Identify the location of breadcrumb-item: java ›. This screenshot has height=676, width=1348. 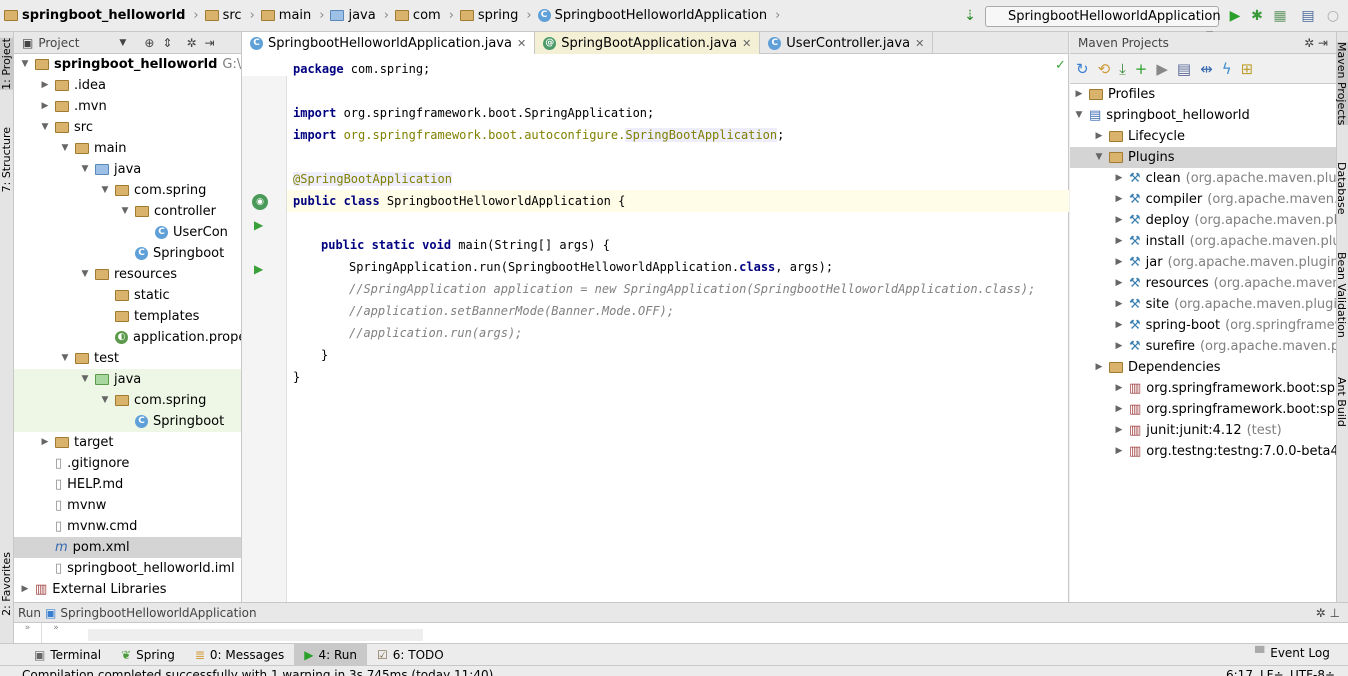
(359, 15).